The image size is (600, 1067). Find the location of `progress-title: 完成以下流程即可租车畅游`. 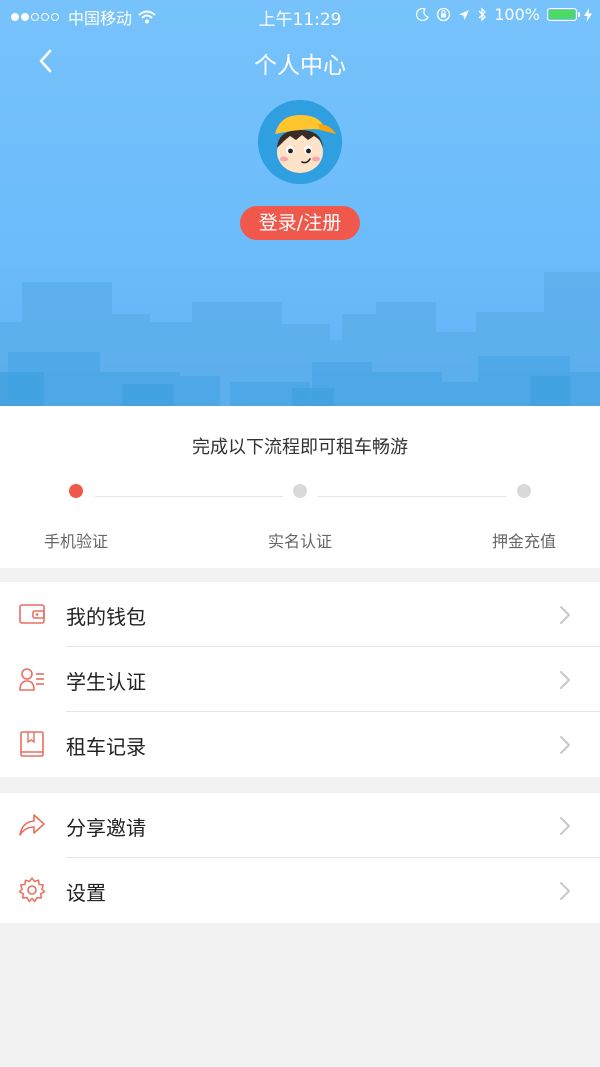

progress-title: 完成以下流程即可租车畅游 is located at coordinates (300, 447).